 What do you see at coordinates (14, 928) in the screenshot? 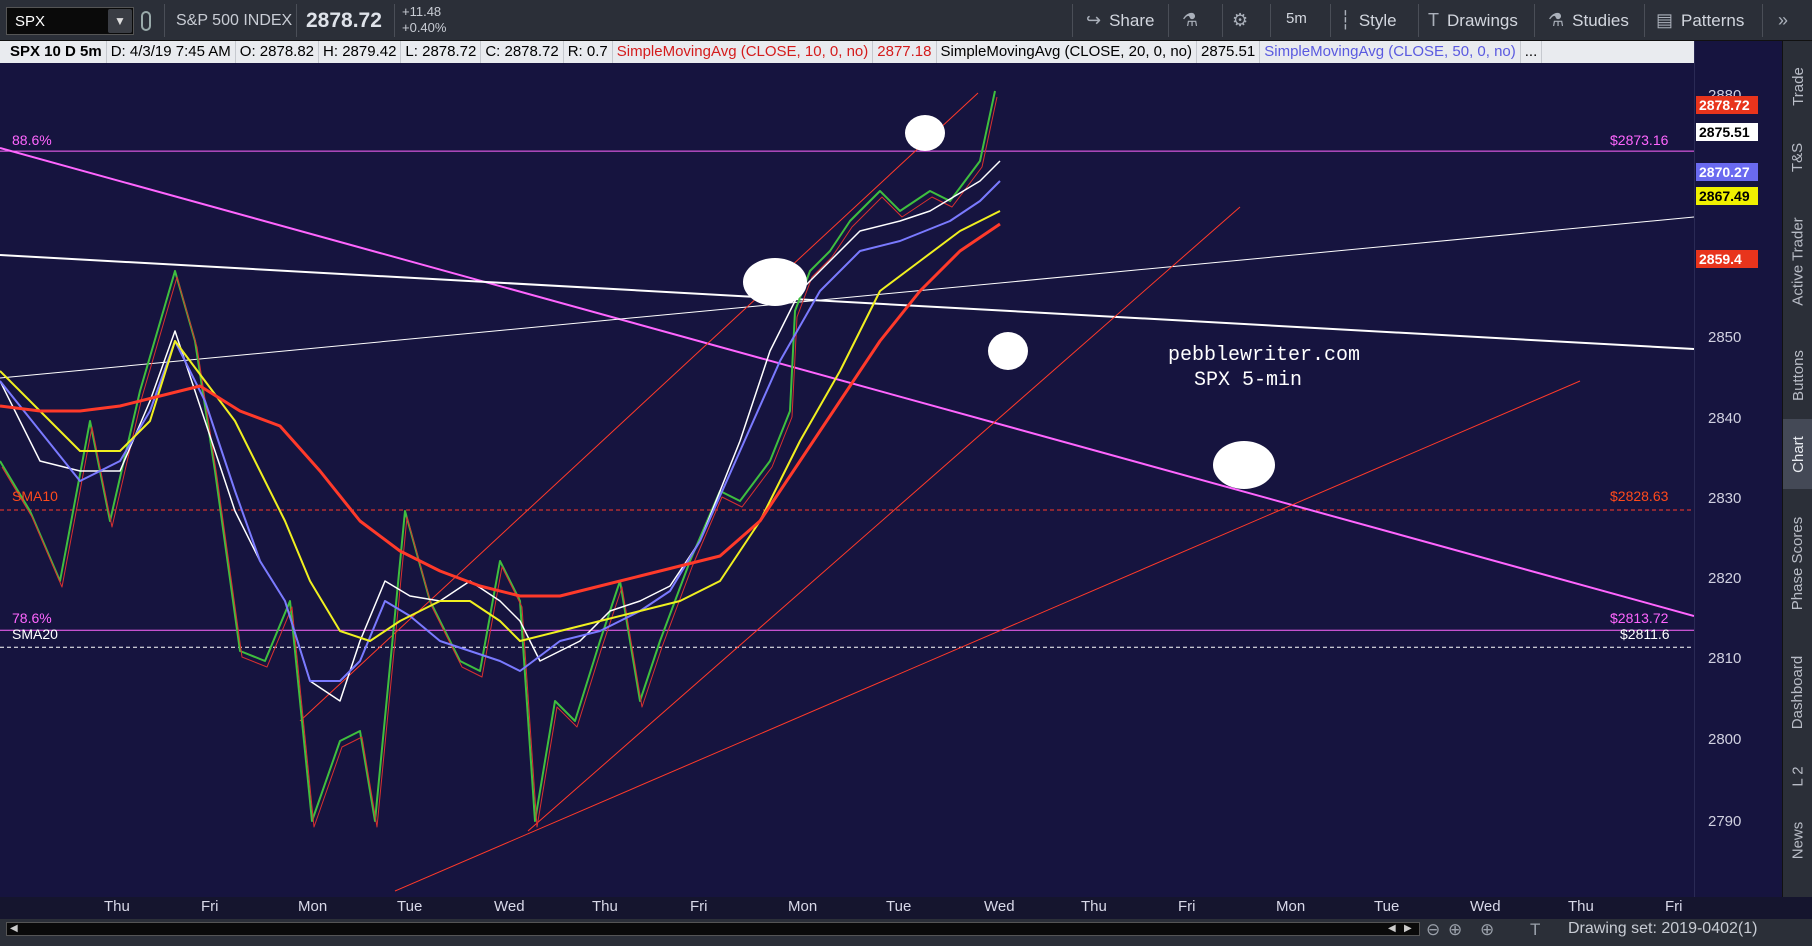
I see `scroll-left-arrow: ◀` at bounding box center [14, 928].